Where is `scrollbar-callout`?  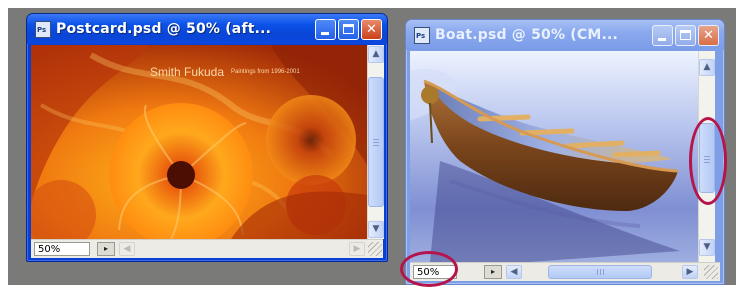
scrollbar-callout is located at coordinates (708, 161).